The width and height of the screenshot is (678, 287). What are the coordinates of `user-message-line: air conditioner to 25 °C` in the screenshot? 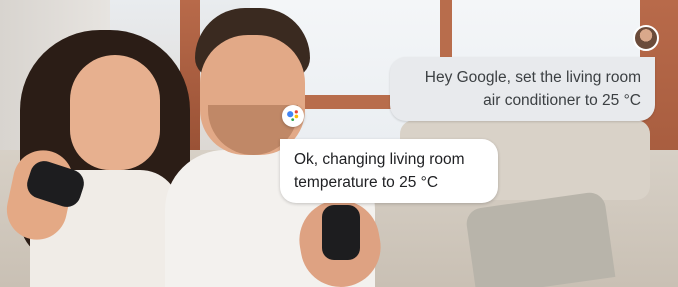 It's located at (562, 100).